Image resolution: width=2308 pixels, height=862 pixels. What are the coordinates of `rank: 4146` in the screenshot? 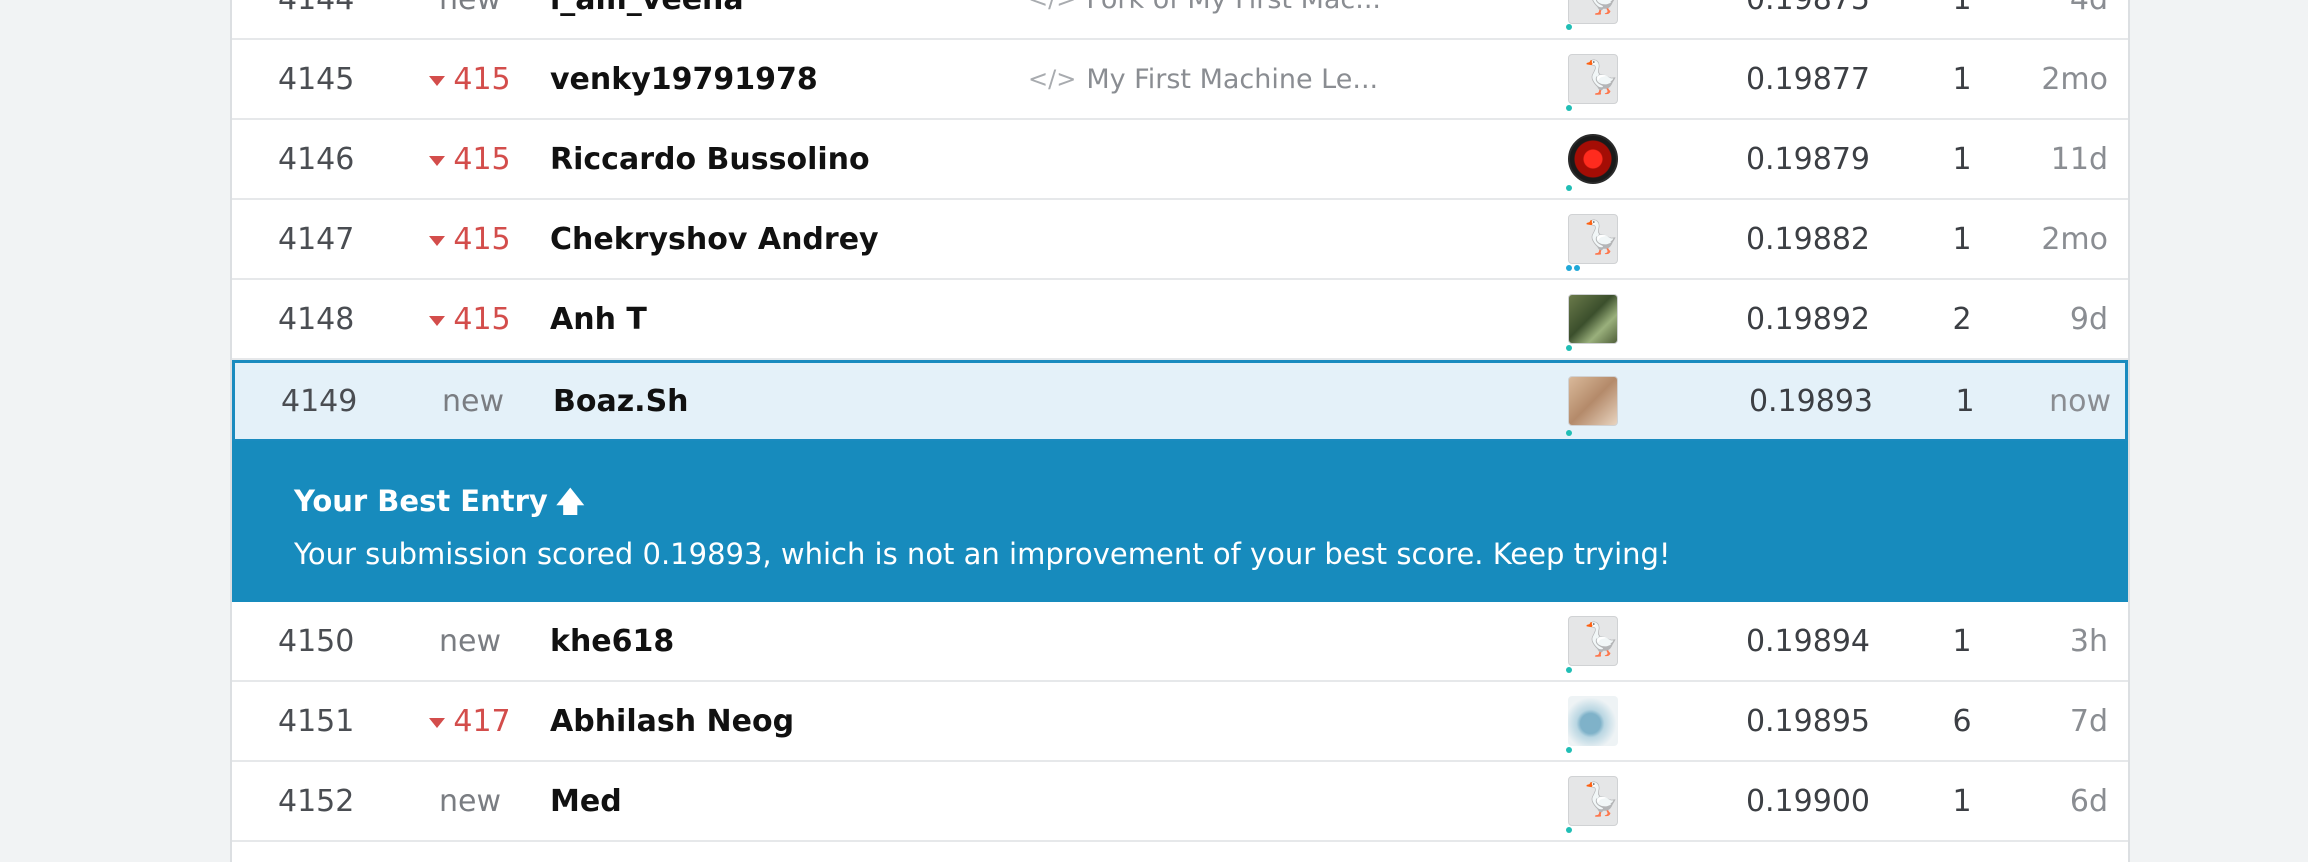 It's located at (316, 159).